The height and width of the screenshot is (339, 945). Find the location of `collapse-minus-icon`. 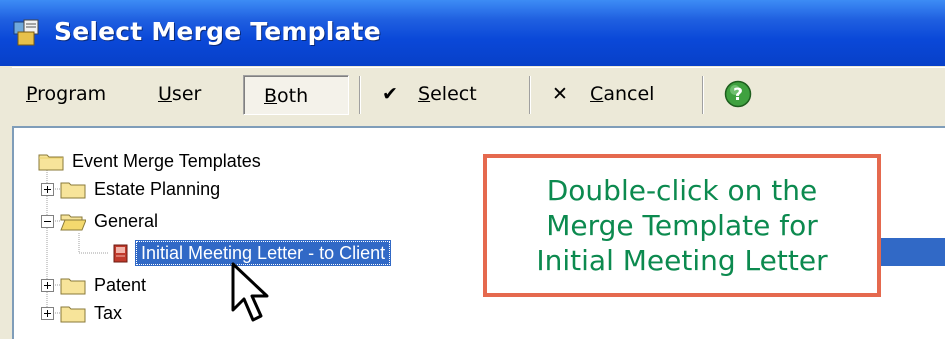

collapse-minus-icon is located at coordinates (47, 221).